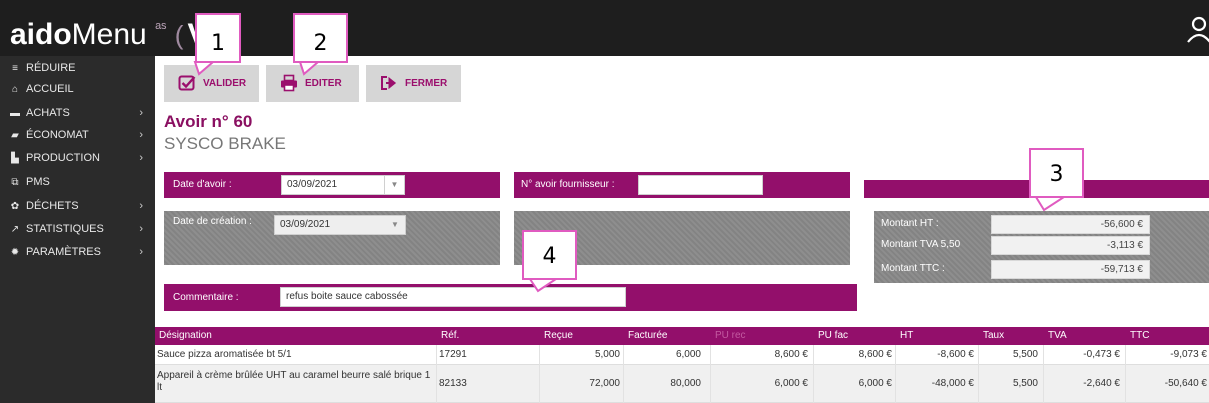 The height and width of the screenshot is (403, 1209). What do you see at coordinates (1056, 336) in the screenshot?
I see `column-header: TVA` at bounding box center [1056, 336].